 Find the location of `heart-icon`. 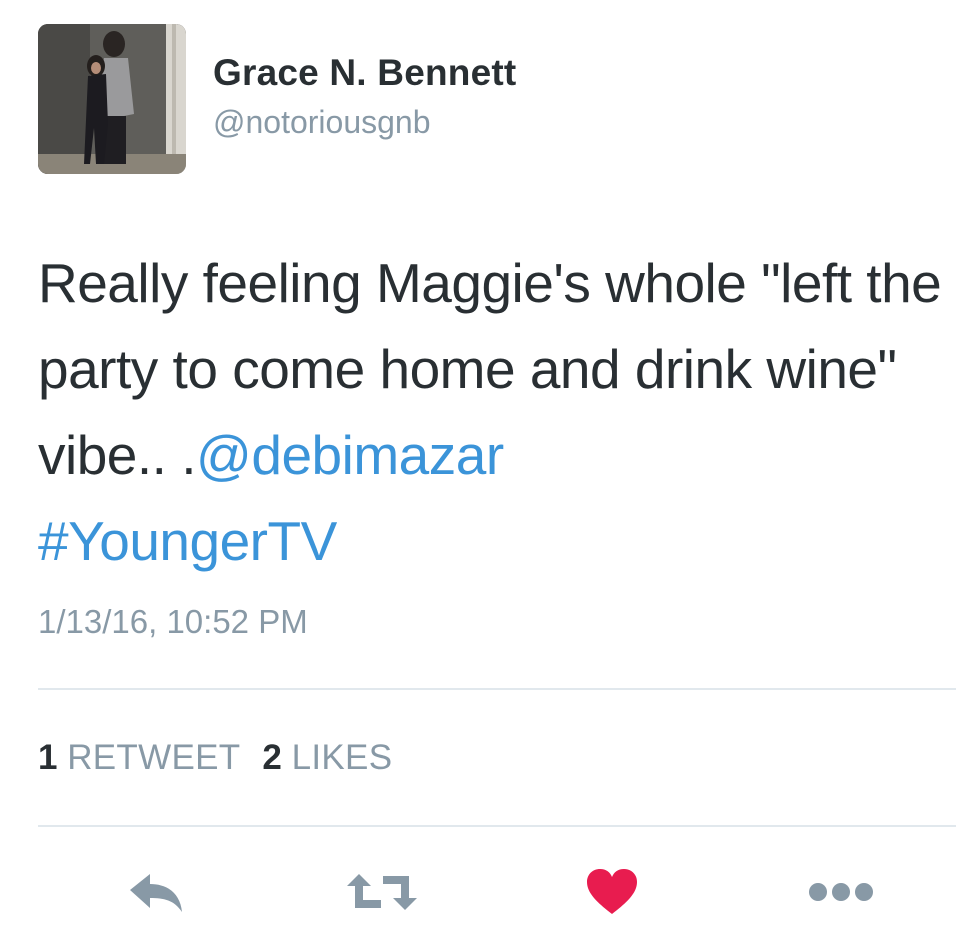

heart-icon is located at coordinates (612, 891).